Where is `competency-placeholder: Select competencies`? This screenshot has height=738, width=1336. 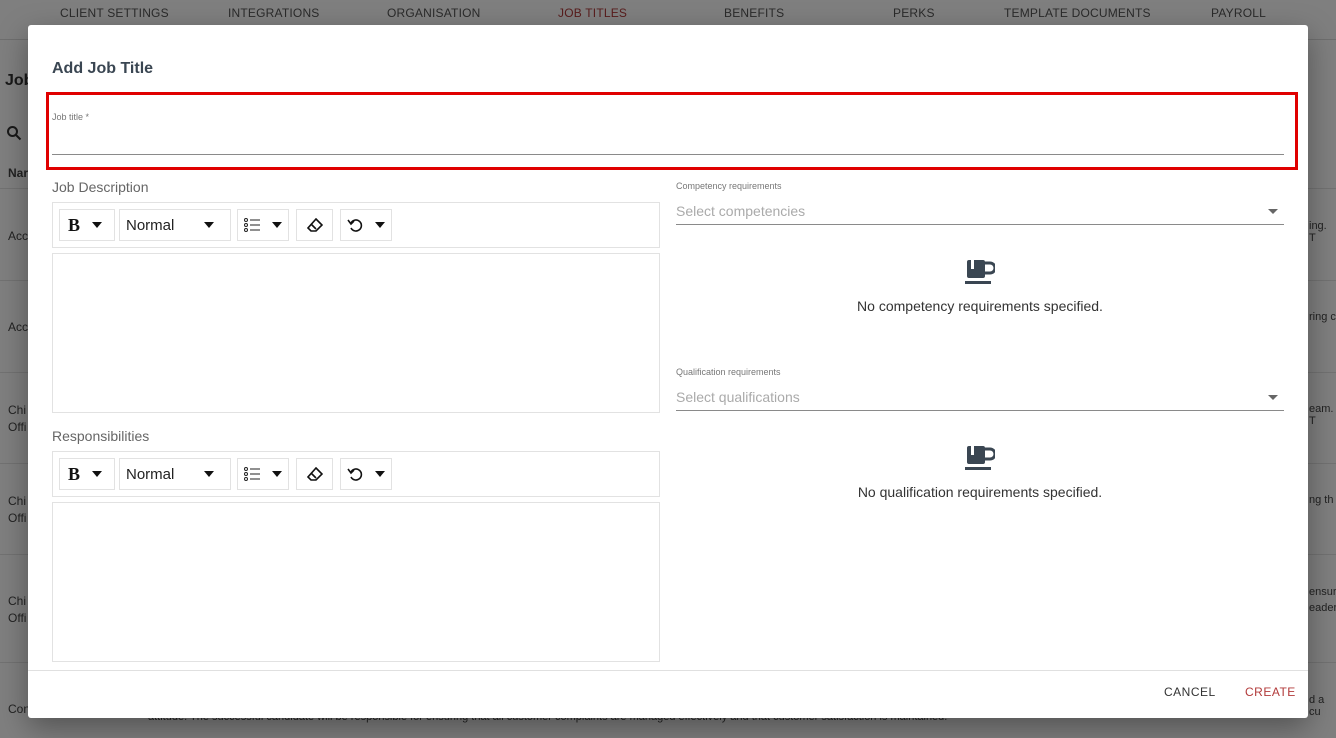
competency-placeholder: Select competencies is located at coordinates (741, 211).